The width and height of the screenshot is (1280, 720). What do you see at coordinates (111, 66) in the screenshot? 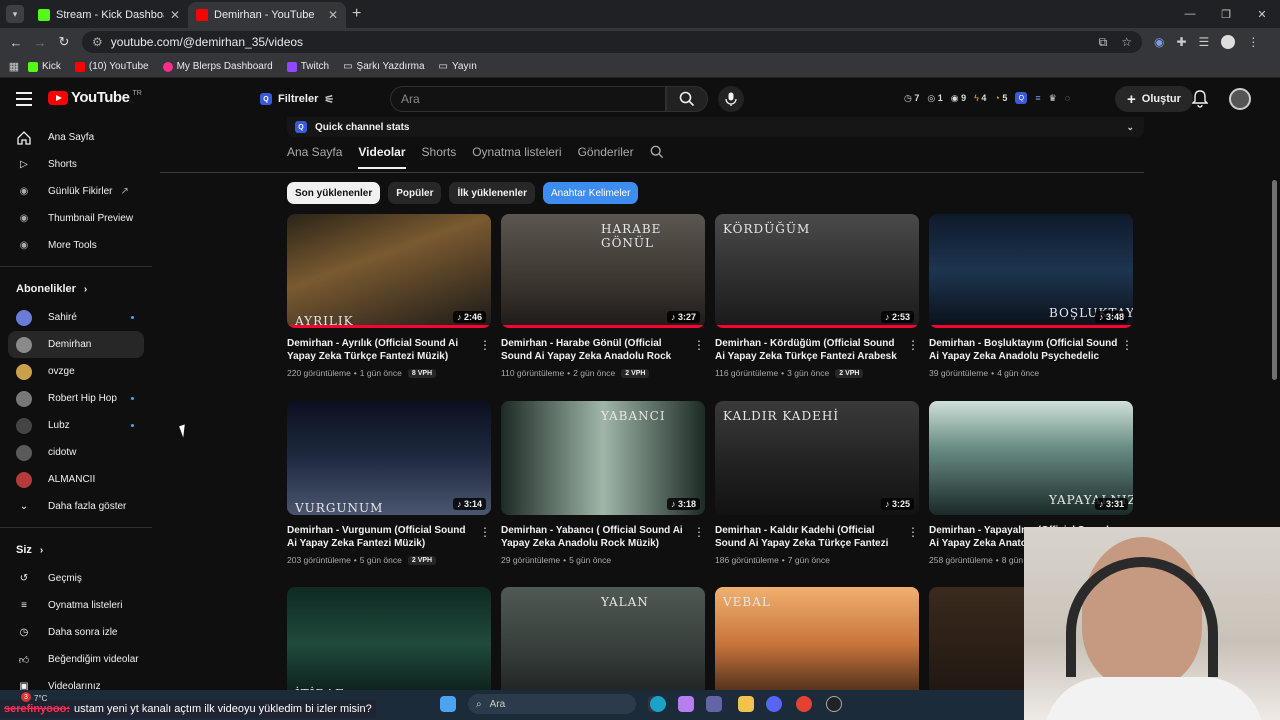
I see `bookmark-youtube: (10) YouTube` at bounding box center [111, 66].